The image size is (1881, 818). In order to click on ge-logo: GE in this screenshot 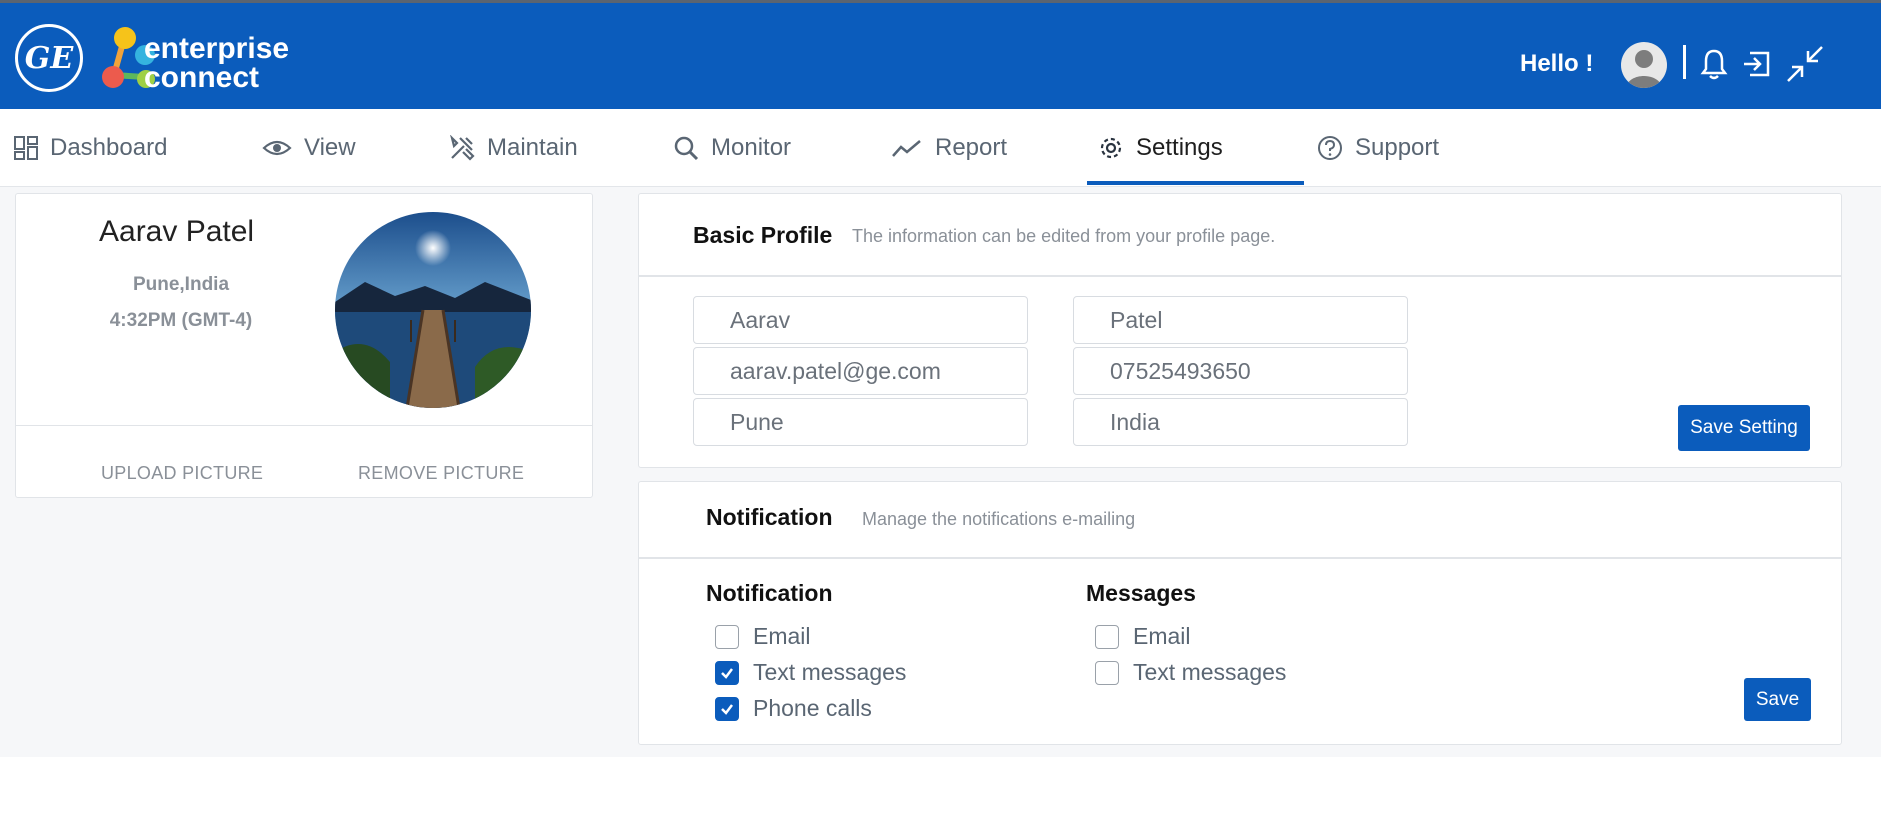, I will do `click(49, 58)`.